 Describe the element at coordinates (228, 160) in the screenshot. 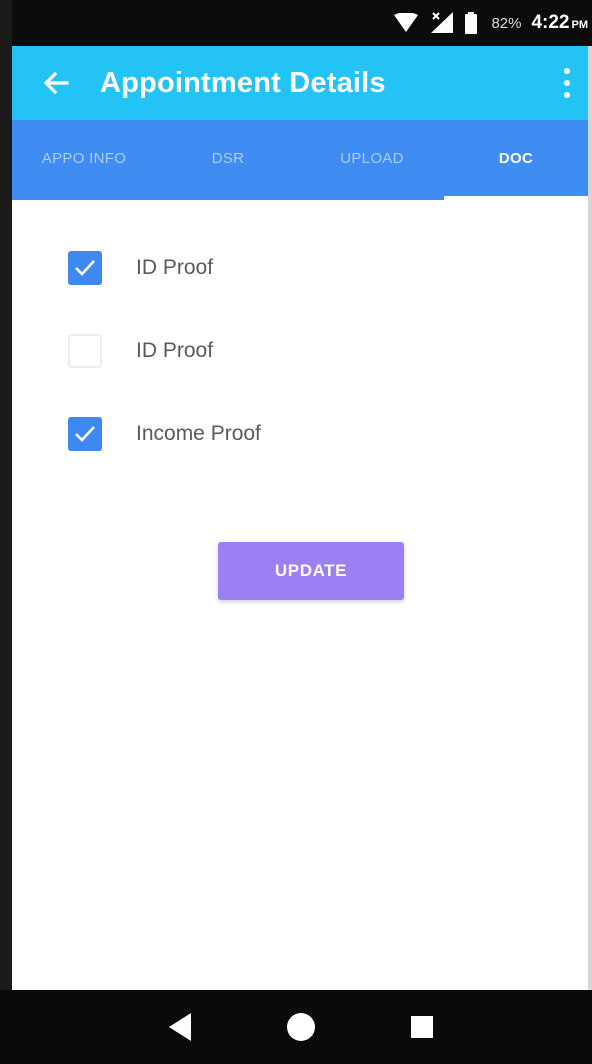

I see `tab-dsr: DSR` at that location.